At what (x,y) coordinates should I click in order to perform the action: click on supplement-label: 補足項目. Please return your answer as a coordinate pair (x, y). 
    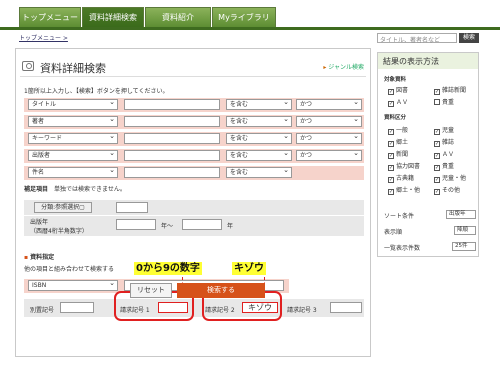
    Looking at the image, I should click on (36, 189).